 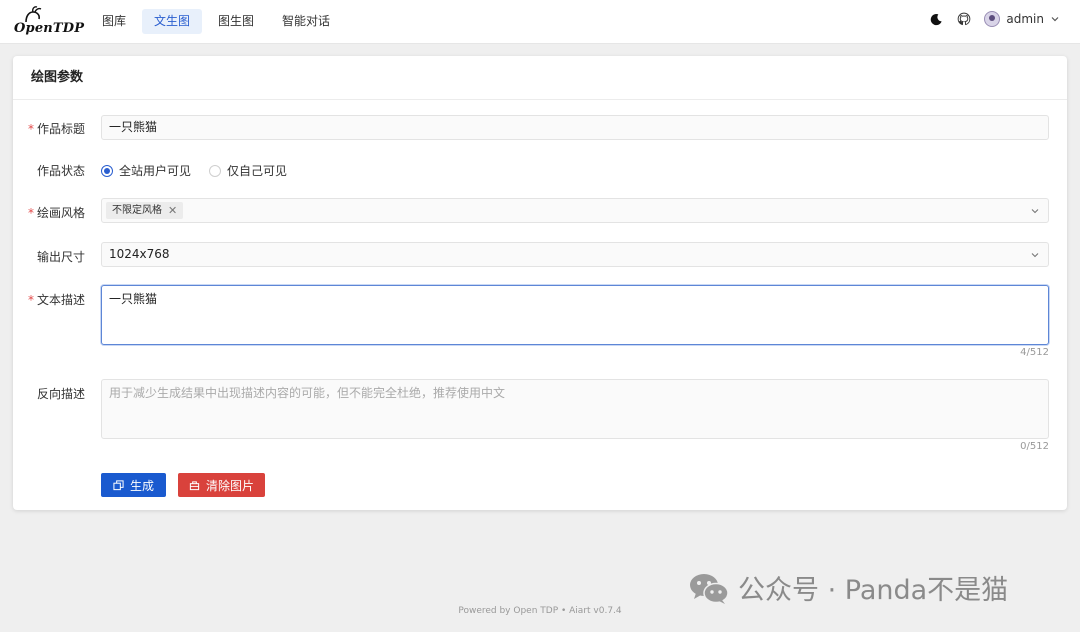 What do you see at coordinates (60, 394) in the screenshot?
I see `negative-label: 反向描述` at bounding box center [60, 394].